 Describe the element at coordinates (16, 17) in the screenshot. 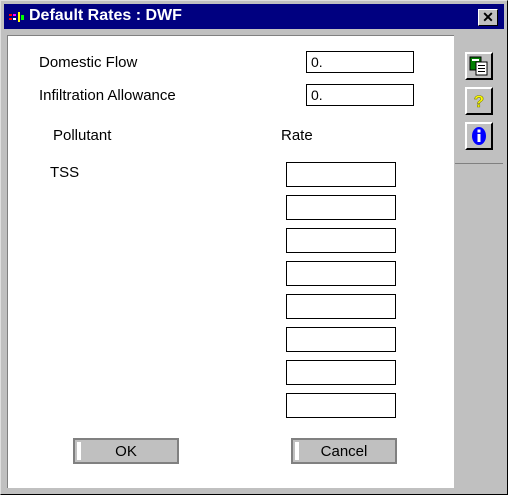

I see `app-icon` at that location.